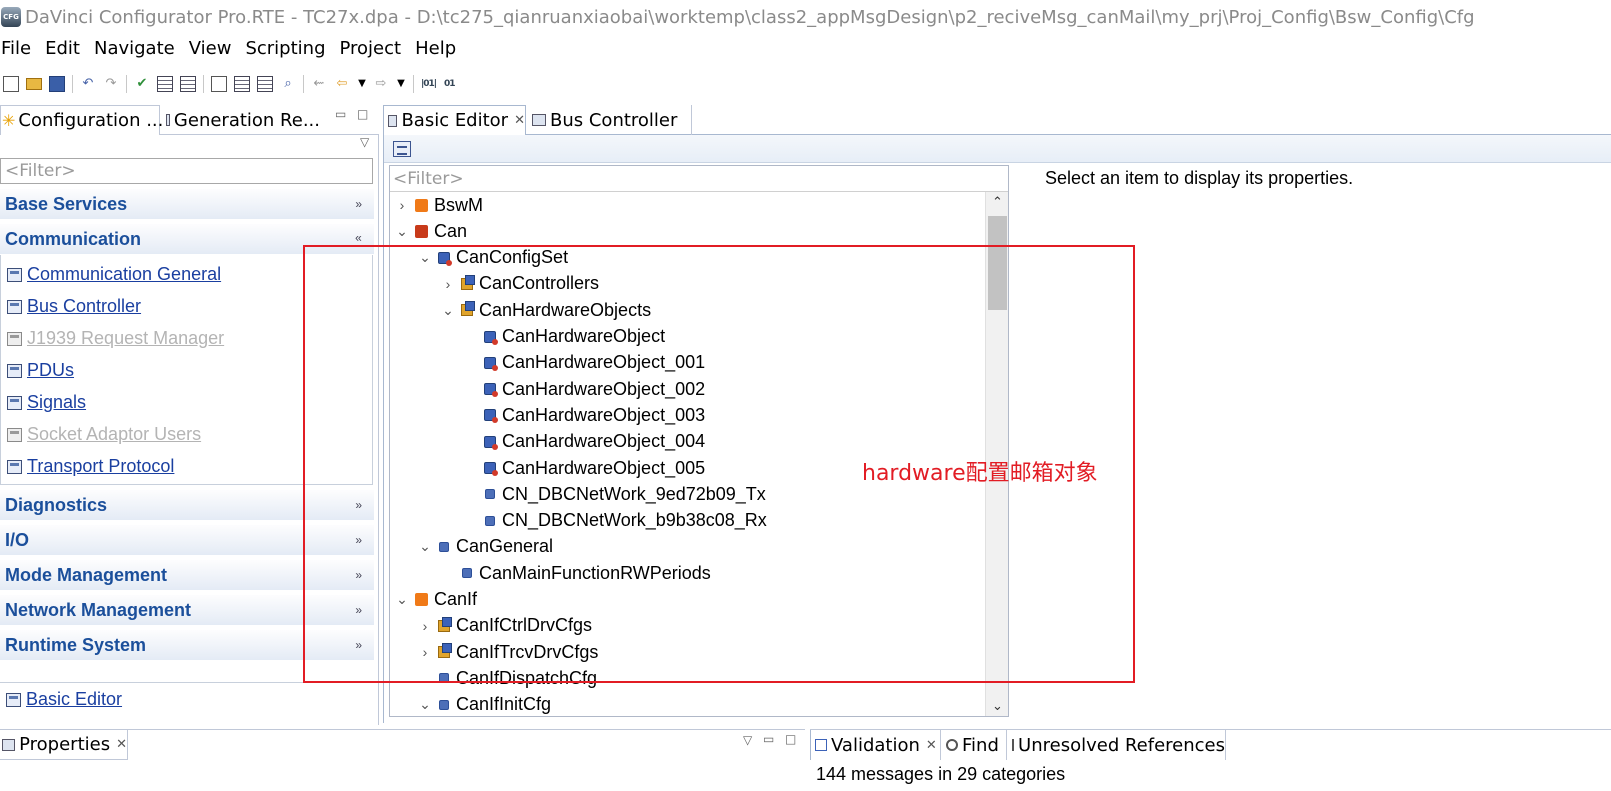 The height and width of the screenshot is (791, 1611). I want to click on tab-find: Find, so click(974, 745).